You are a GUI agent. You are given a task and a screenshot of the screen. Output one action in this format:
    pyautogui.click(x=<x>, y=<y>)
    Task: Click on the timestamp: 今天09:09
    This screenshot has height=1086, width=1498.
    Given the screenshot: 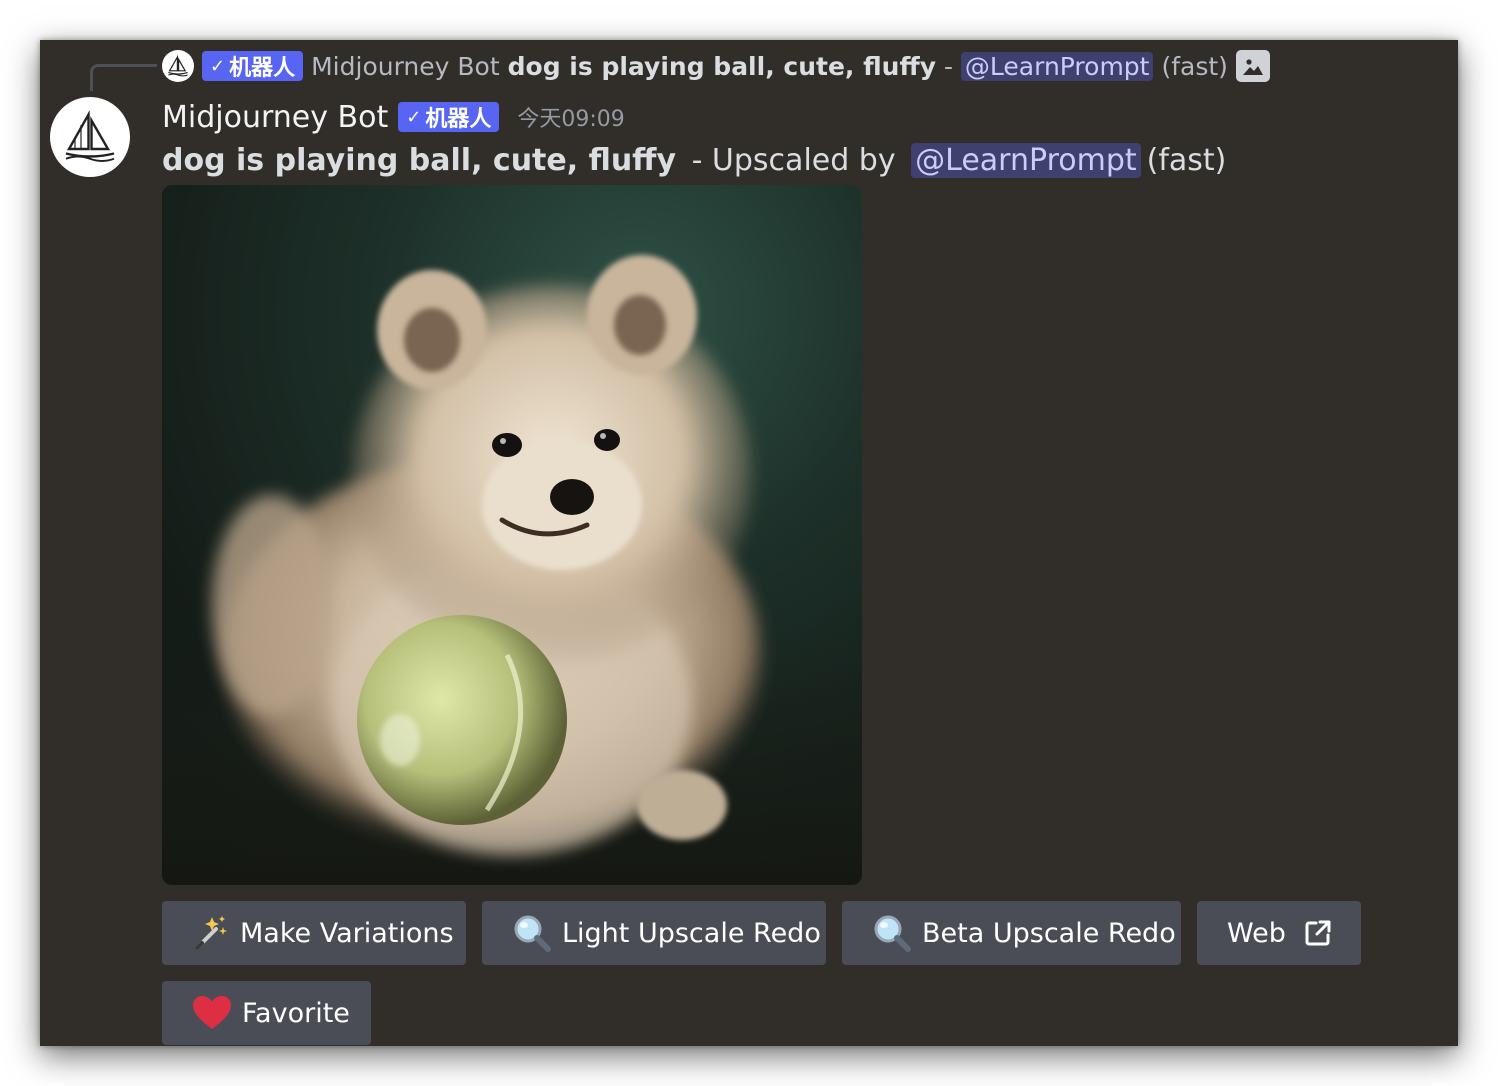 What is the action you would take?
    pyautogui.click(x=570, y=117)
    